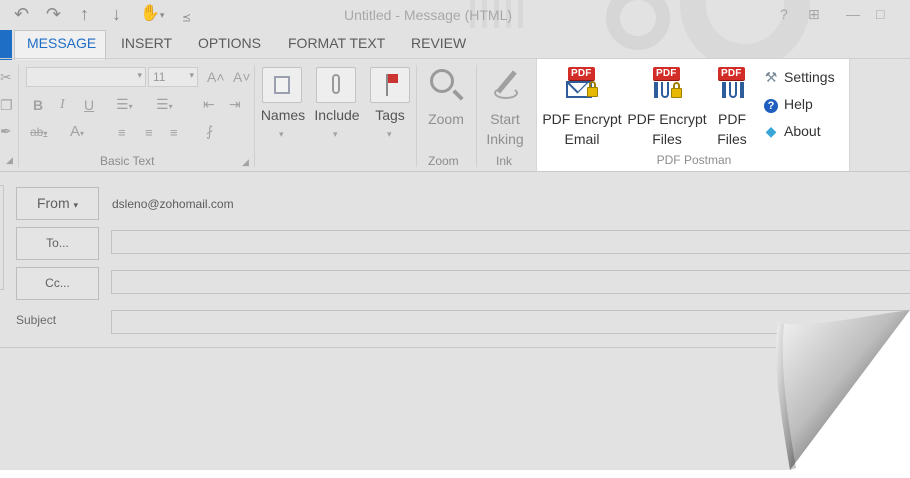  What do you see at coordinates (216, 77) in the screenshot?
I see `grow-font-icon: A˄` at bounding box center [216, 77].